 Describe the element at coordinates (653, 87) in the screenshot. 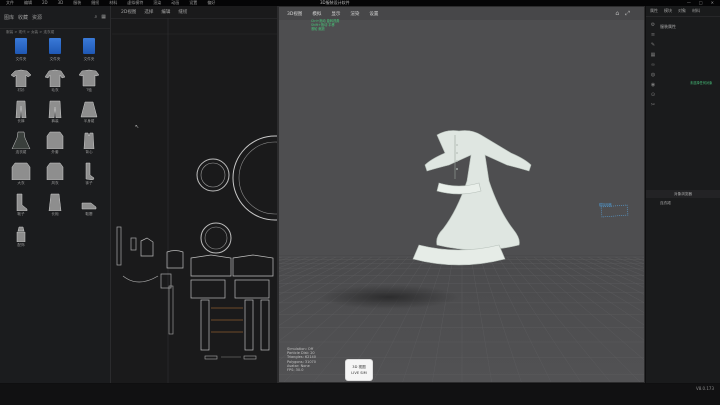

I see `eye-icon: ◉` at that location.